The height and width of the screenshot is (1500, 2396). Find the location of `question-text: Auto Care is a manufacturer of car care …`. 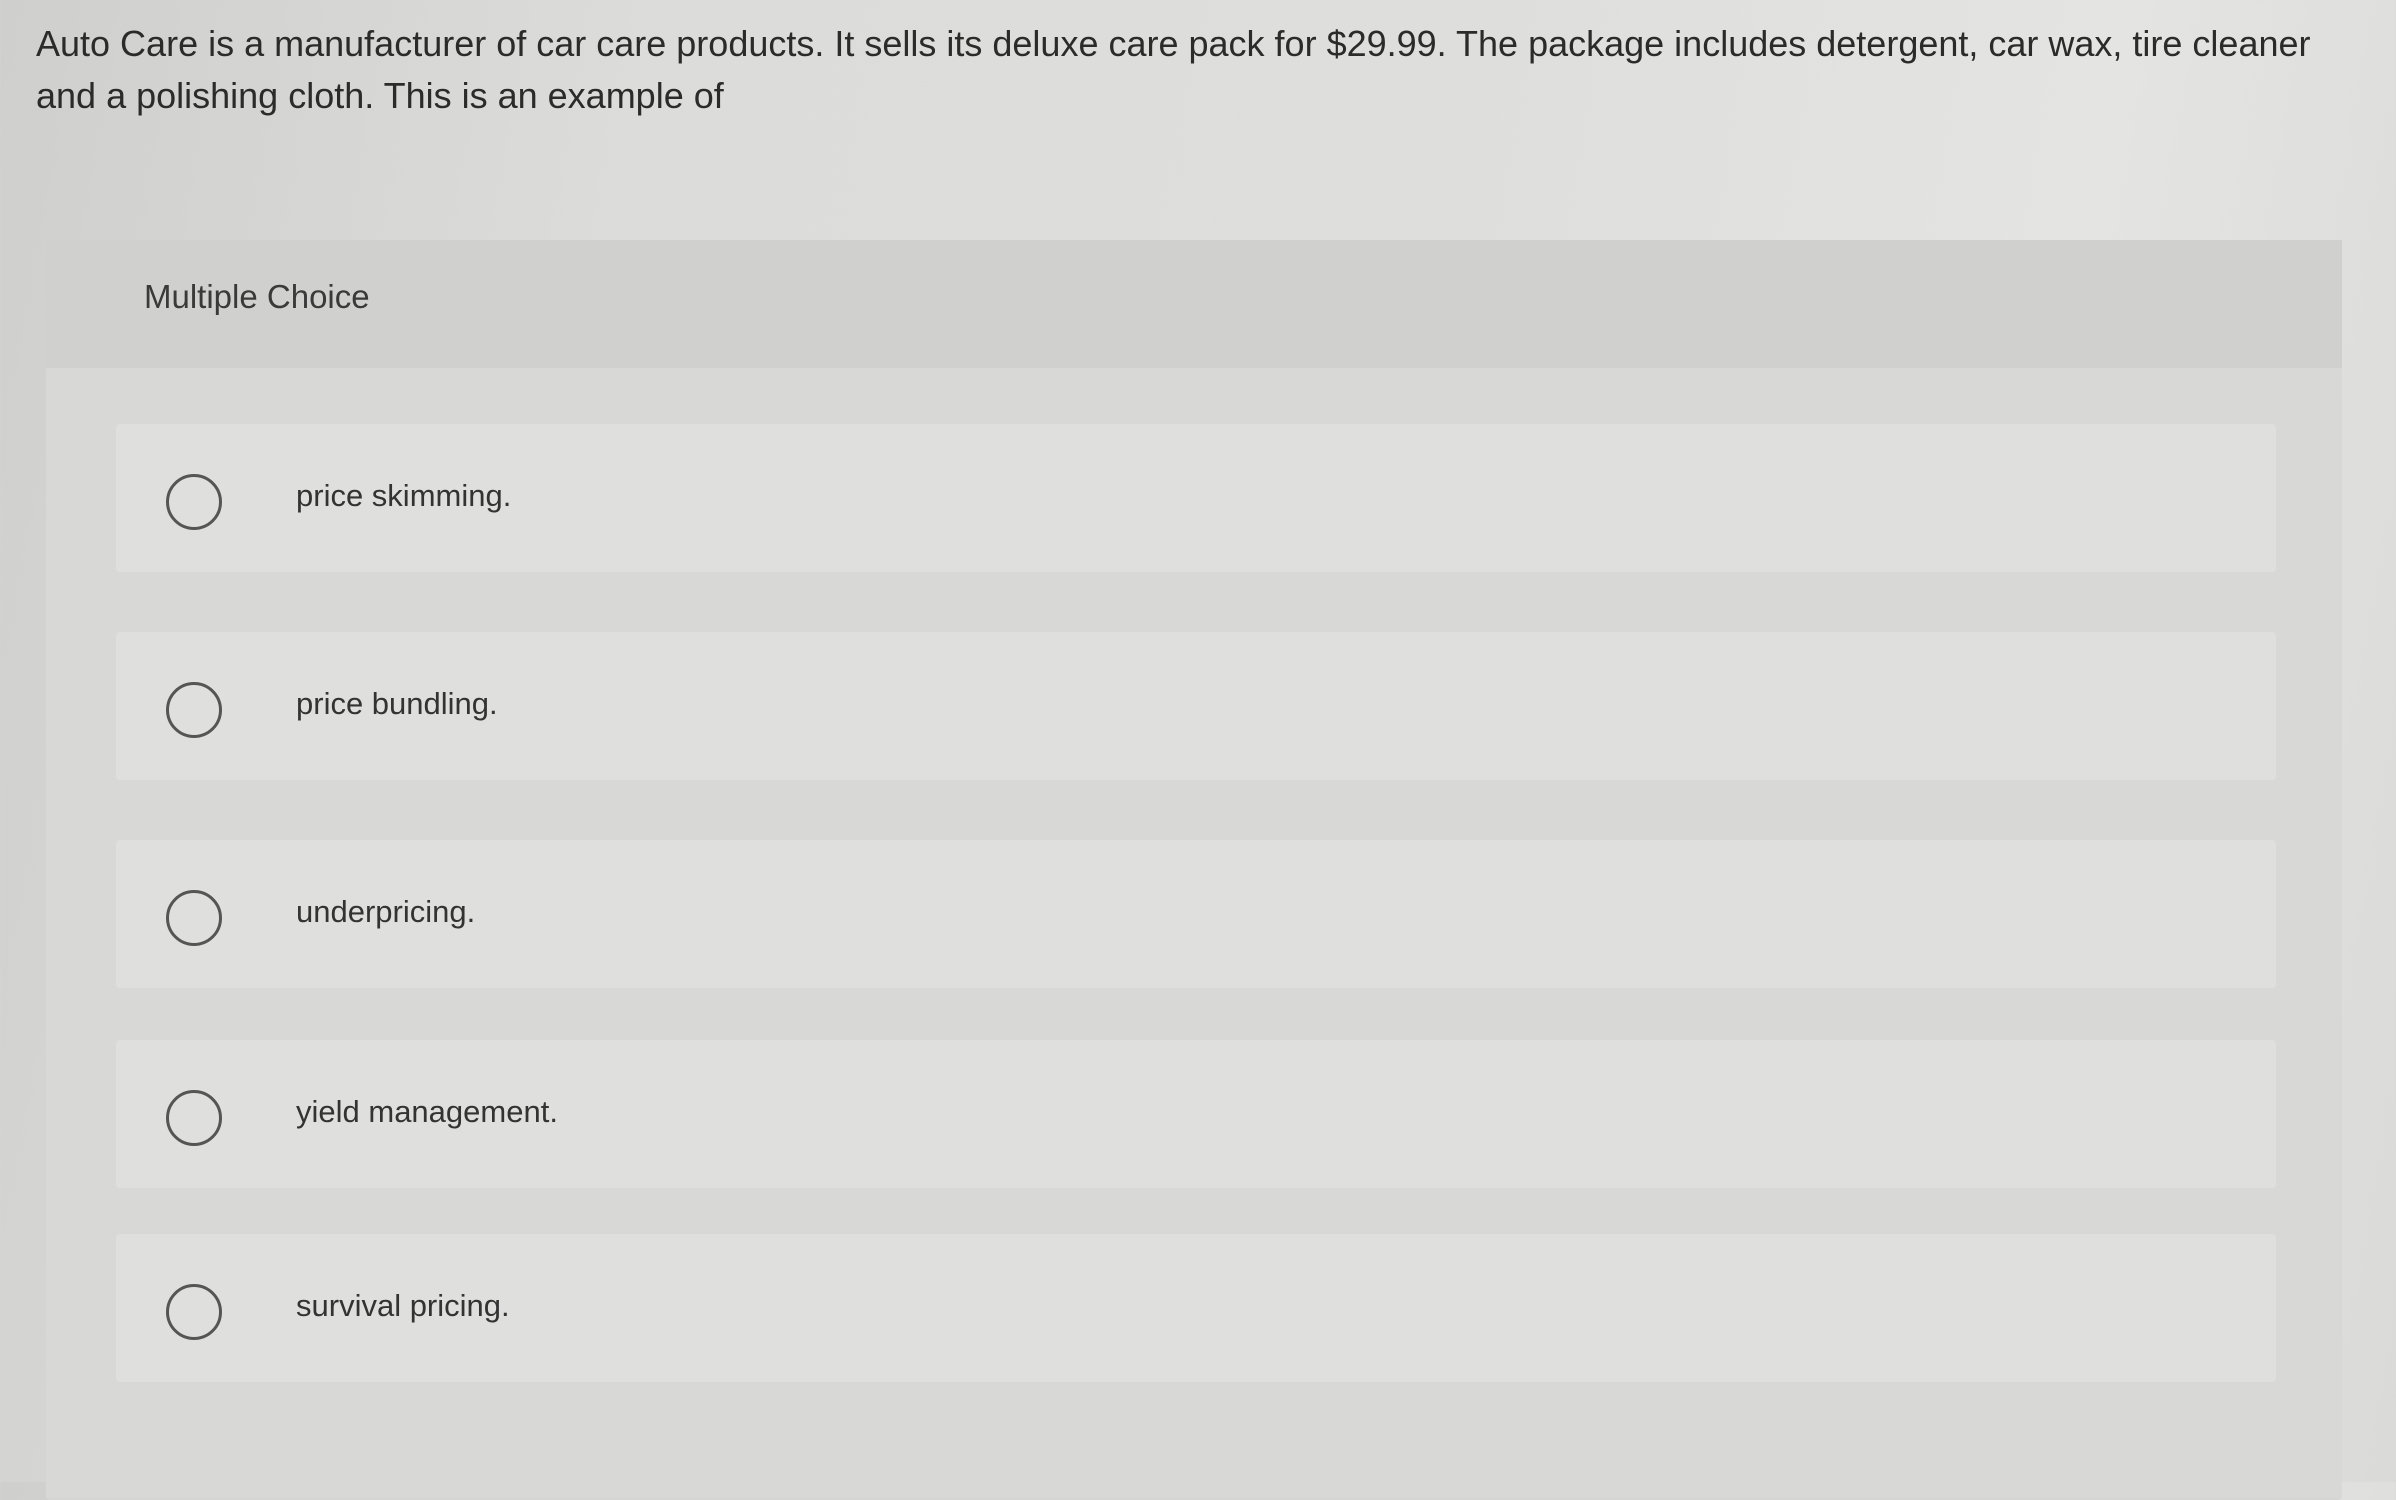

question-text: Auto Care is a manufacturer of car care … is located at coordinates (1173, 69).